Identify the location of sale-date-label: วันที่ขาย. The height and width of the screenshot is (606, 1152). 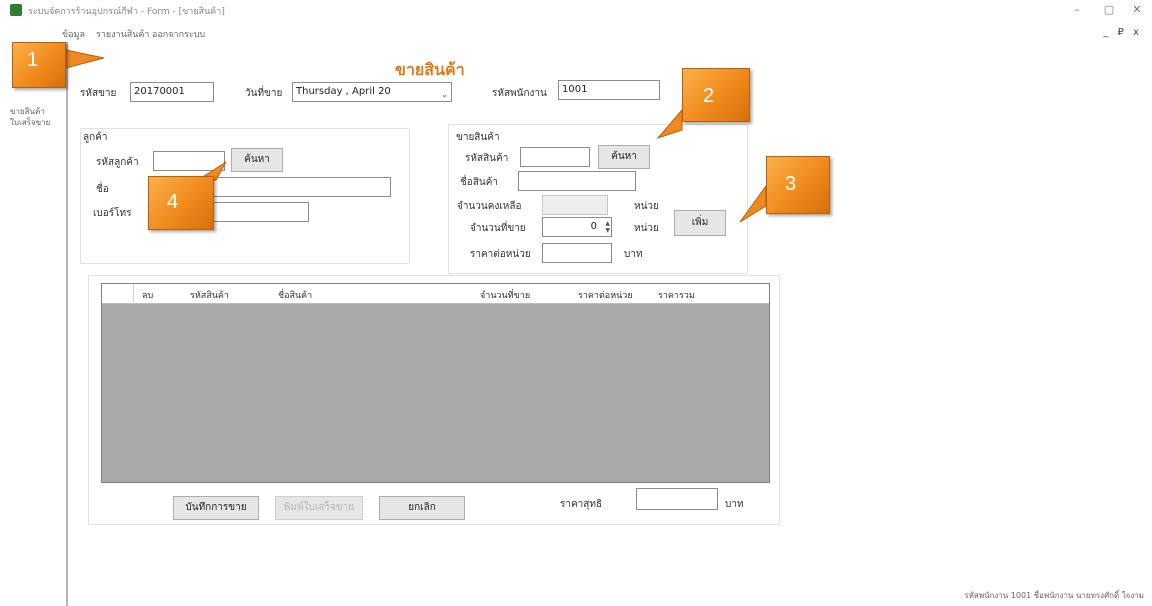
(264, 93).